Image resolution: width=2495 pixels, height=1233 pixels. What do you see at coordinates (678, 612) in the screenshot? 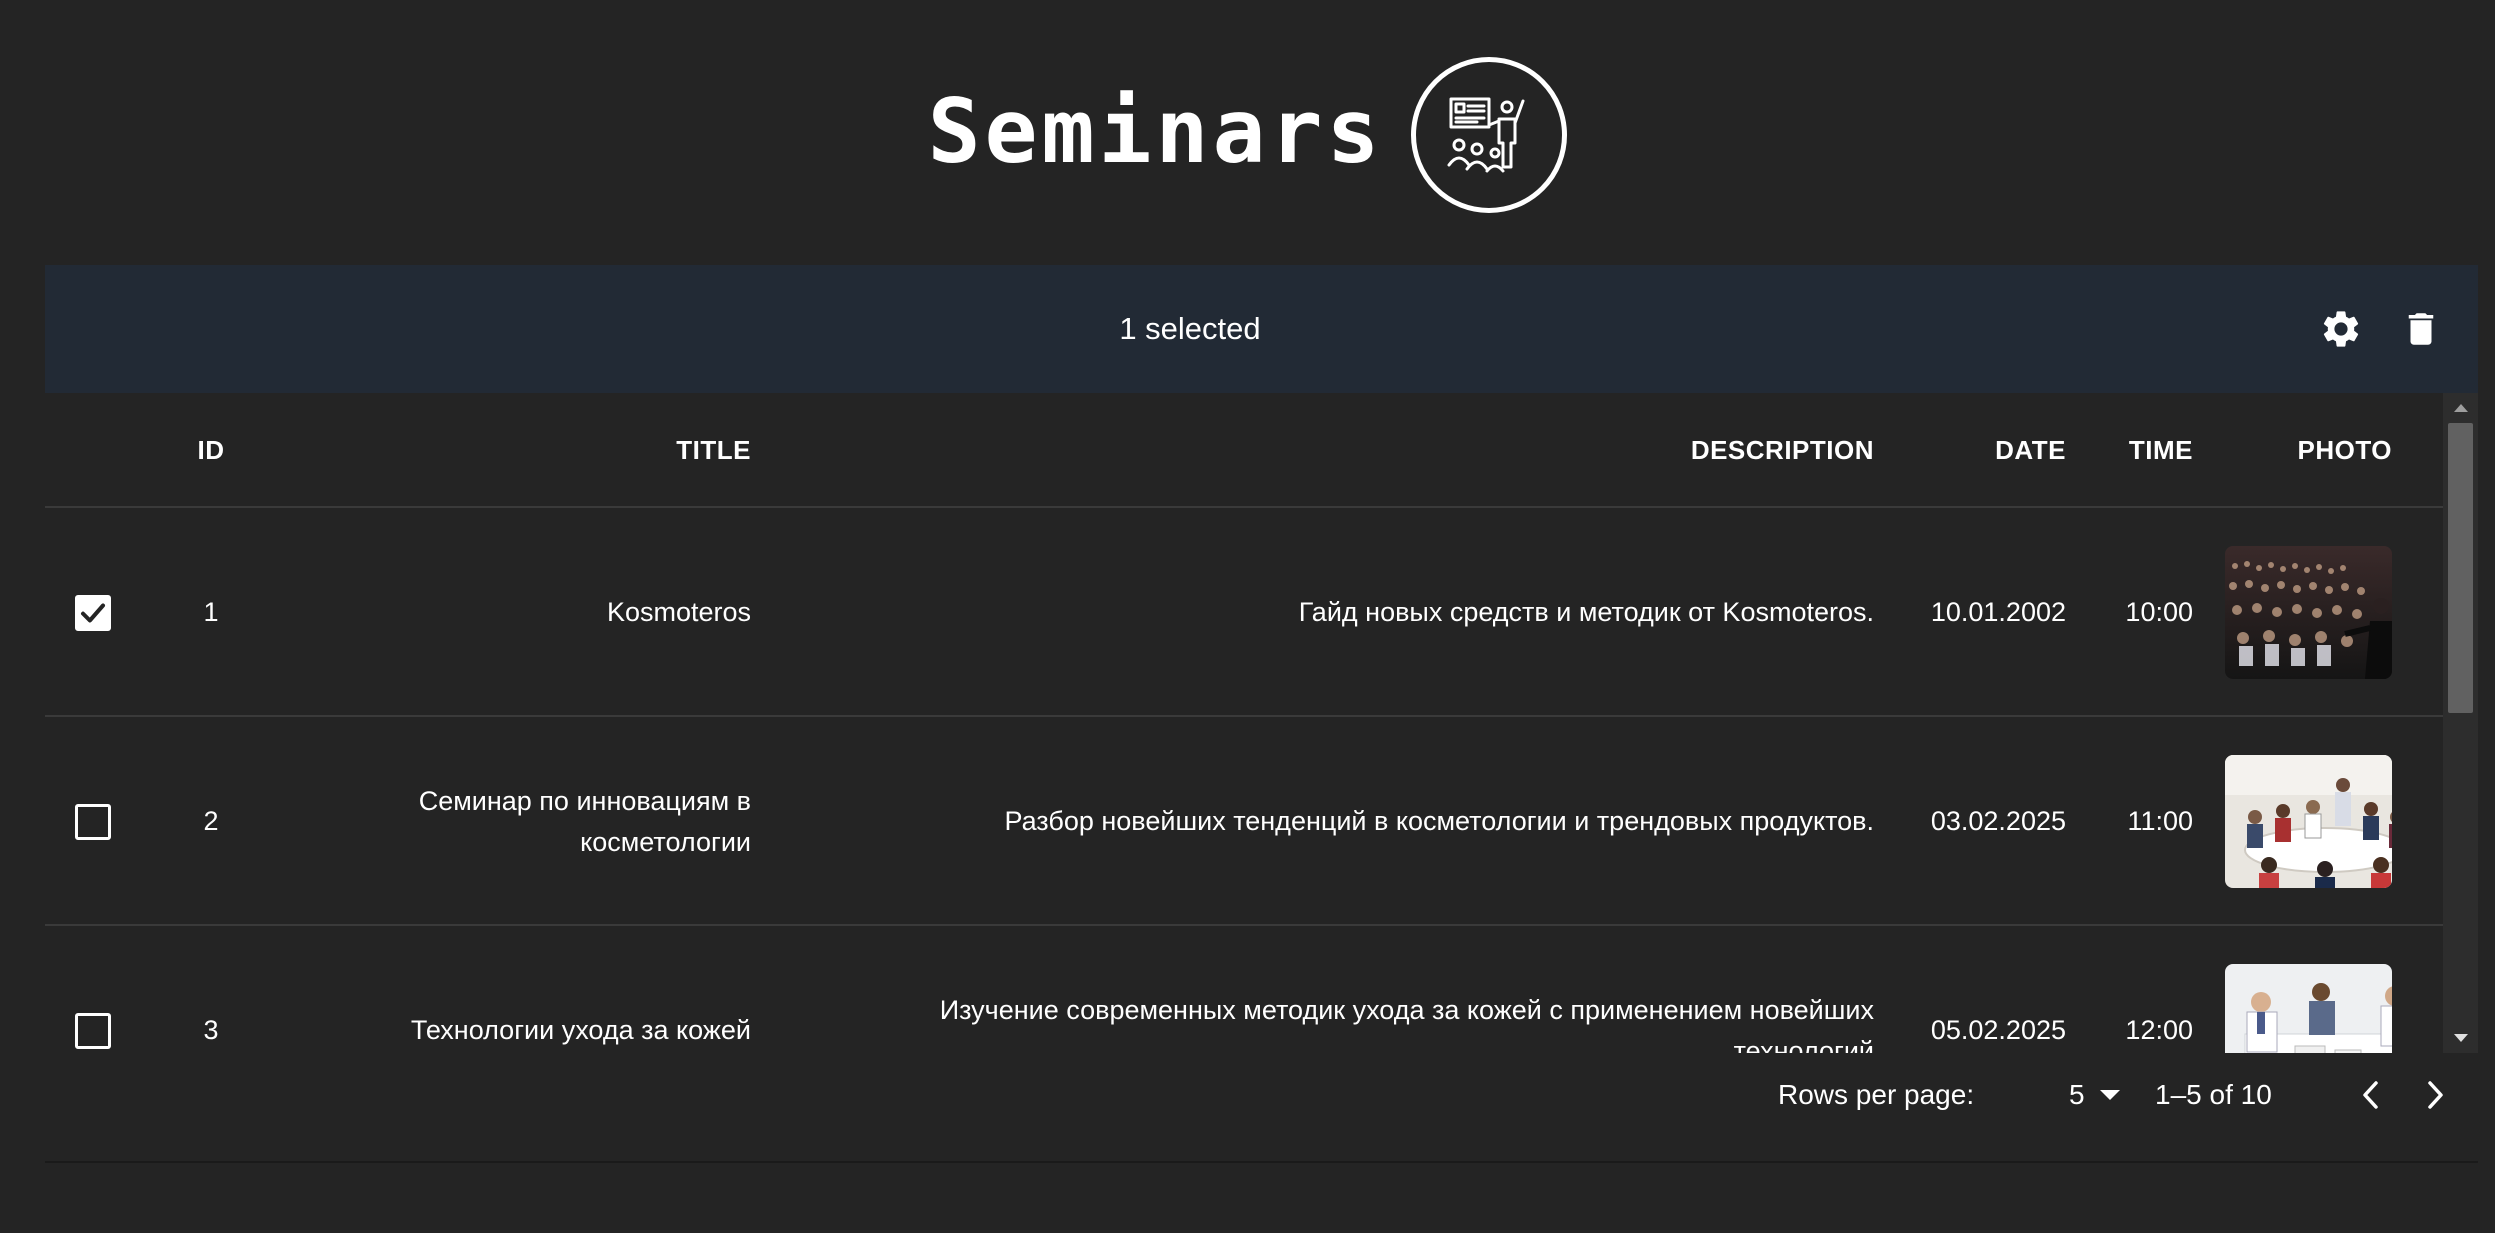
I see `cell-title: Kosmoteros` at bounding box center [678, 612].